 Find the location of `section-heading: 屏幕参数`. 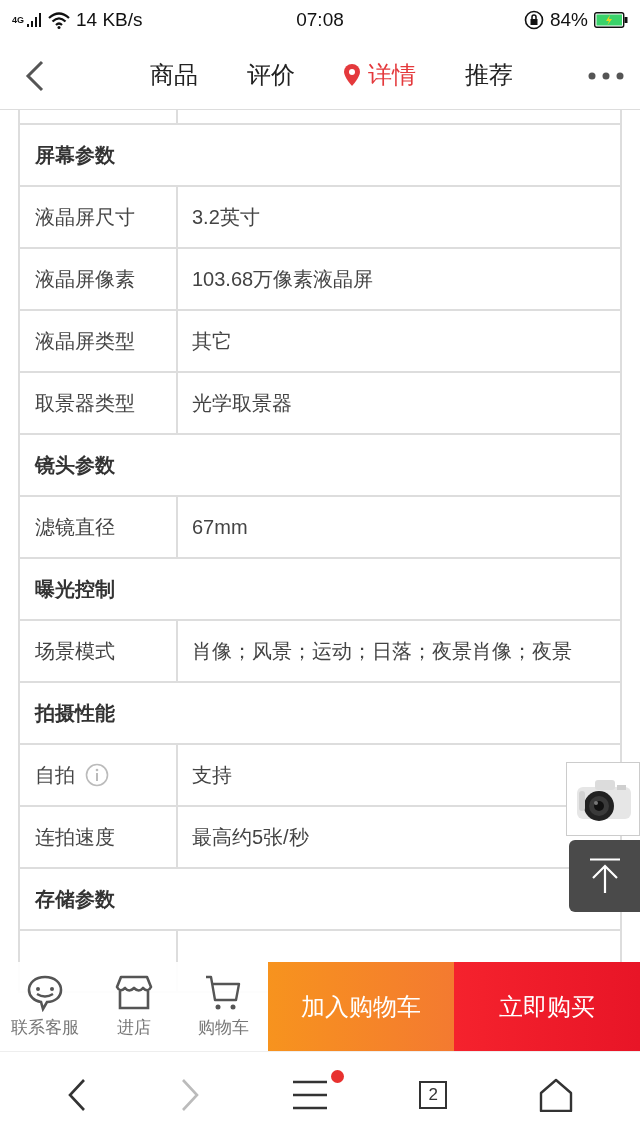

section-heading: 屏幕参数 is located at coordinates (75, 155).